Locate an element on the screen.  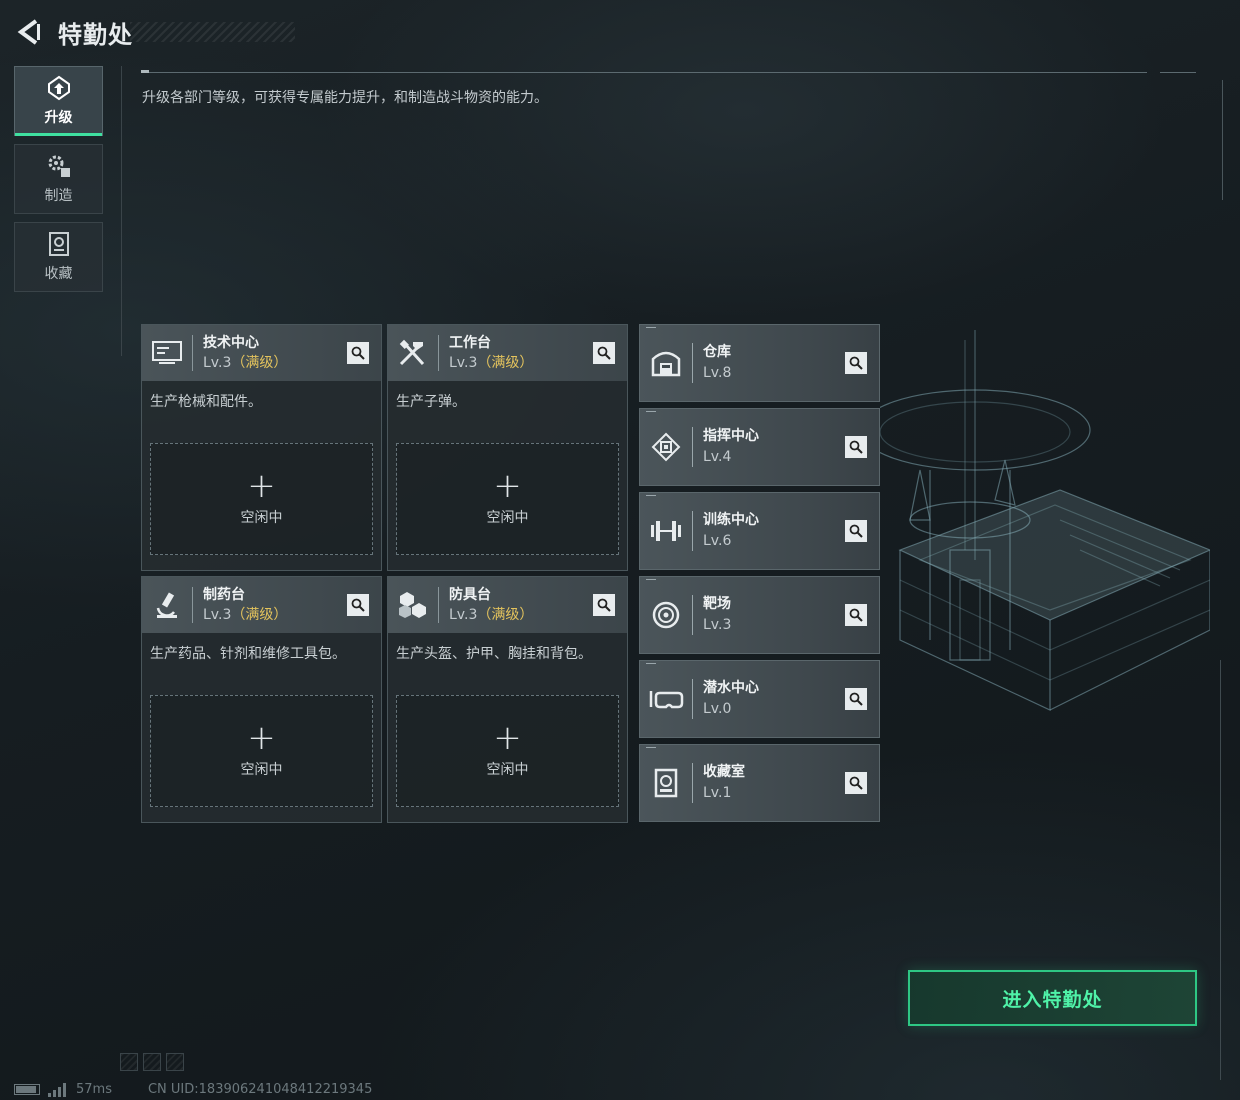
warehouse-icon is located at coordinates (666, 363).